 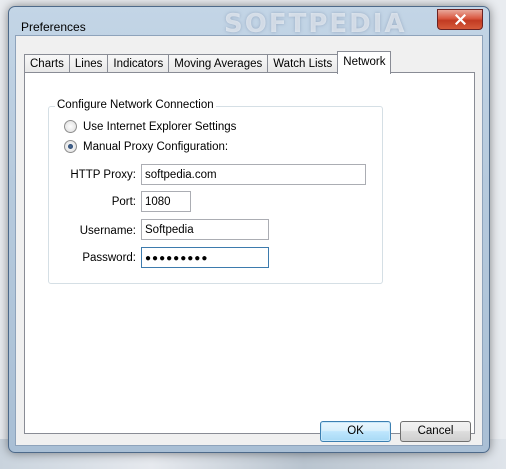 I want to click on manual-proxy-radio, so click(x=70, y=146).